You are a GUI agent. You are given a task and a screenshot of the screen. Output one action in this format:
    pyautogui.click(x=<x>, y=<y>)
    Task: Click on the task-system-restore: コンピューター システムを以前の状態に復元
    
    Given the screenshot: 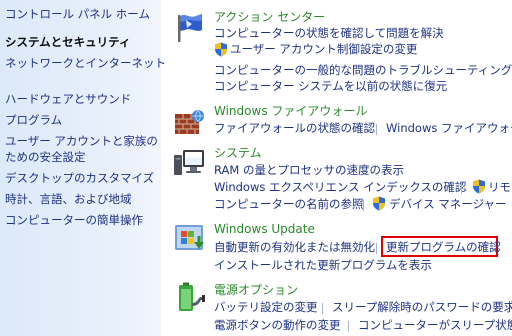 What is the action you would take?
    pyautogui.click(x=330, y=86)
    